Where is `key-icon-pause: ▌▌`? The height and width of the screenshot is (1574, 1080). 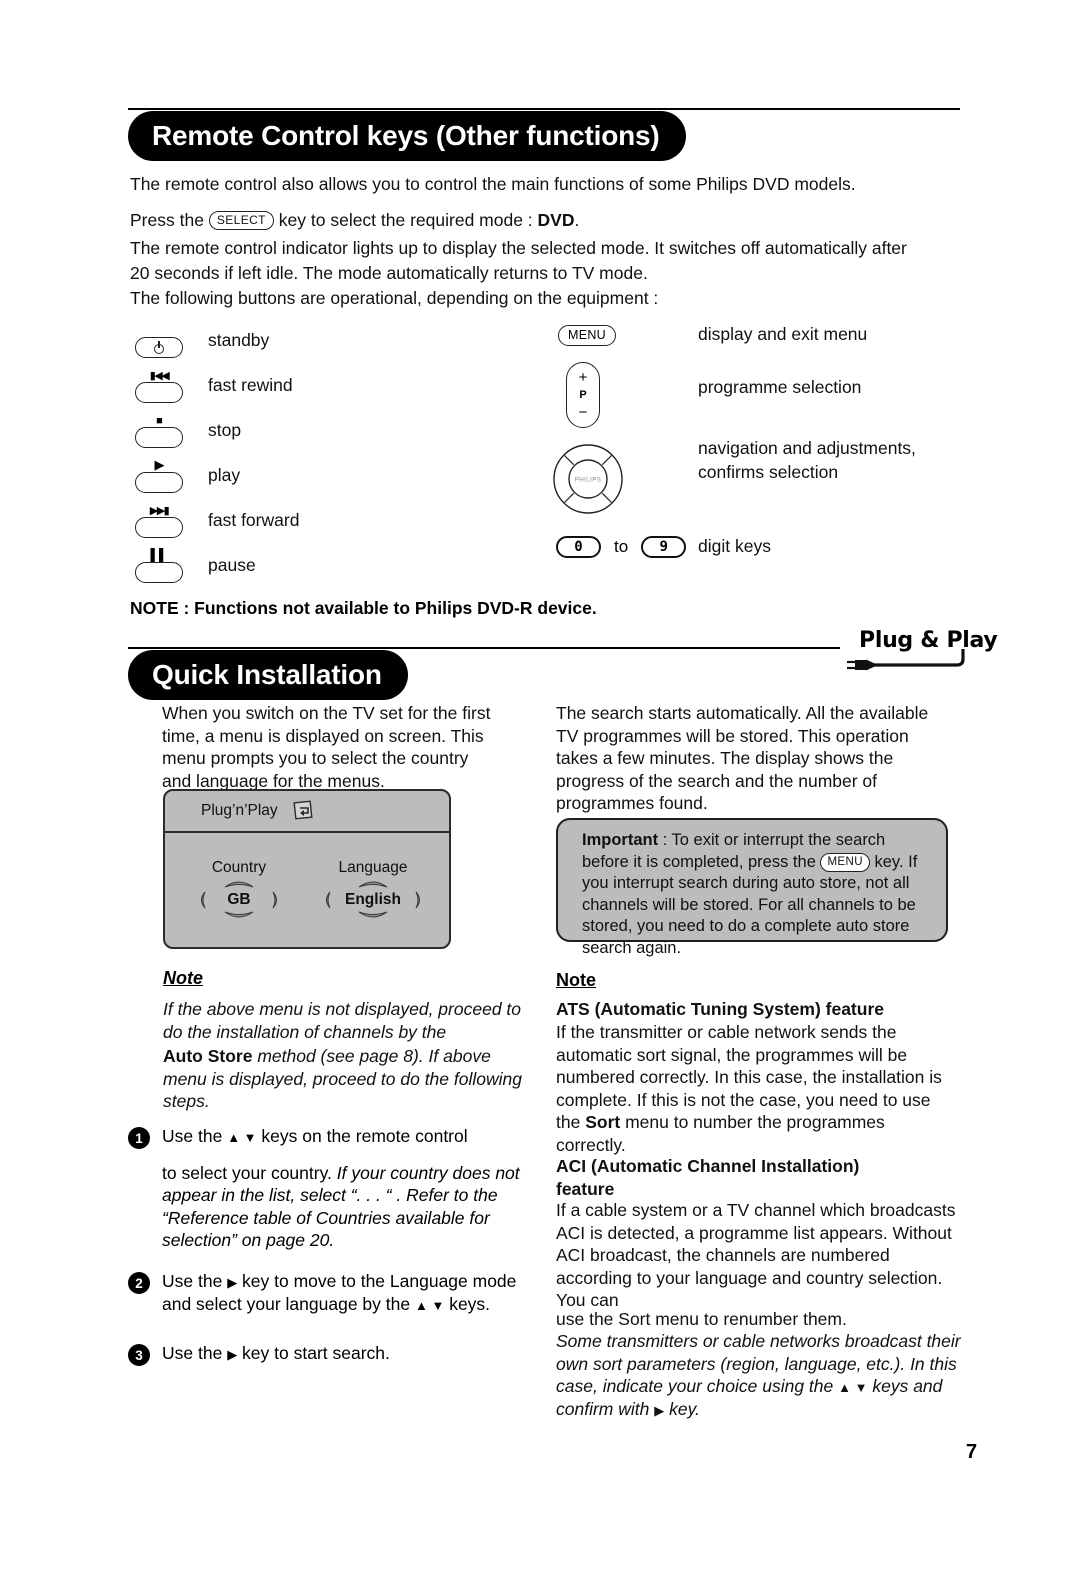 key-icon-pause: ▌▌ is located at coordinates (159, 566).